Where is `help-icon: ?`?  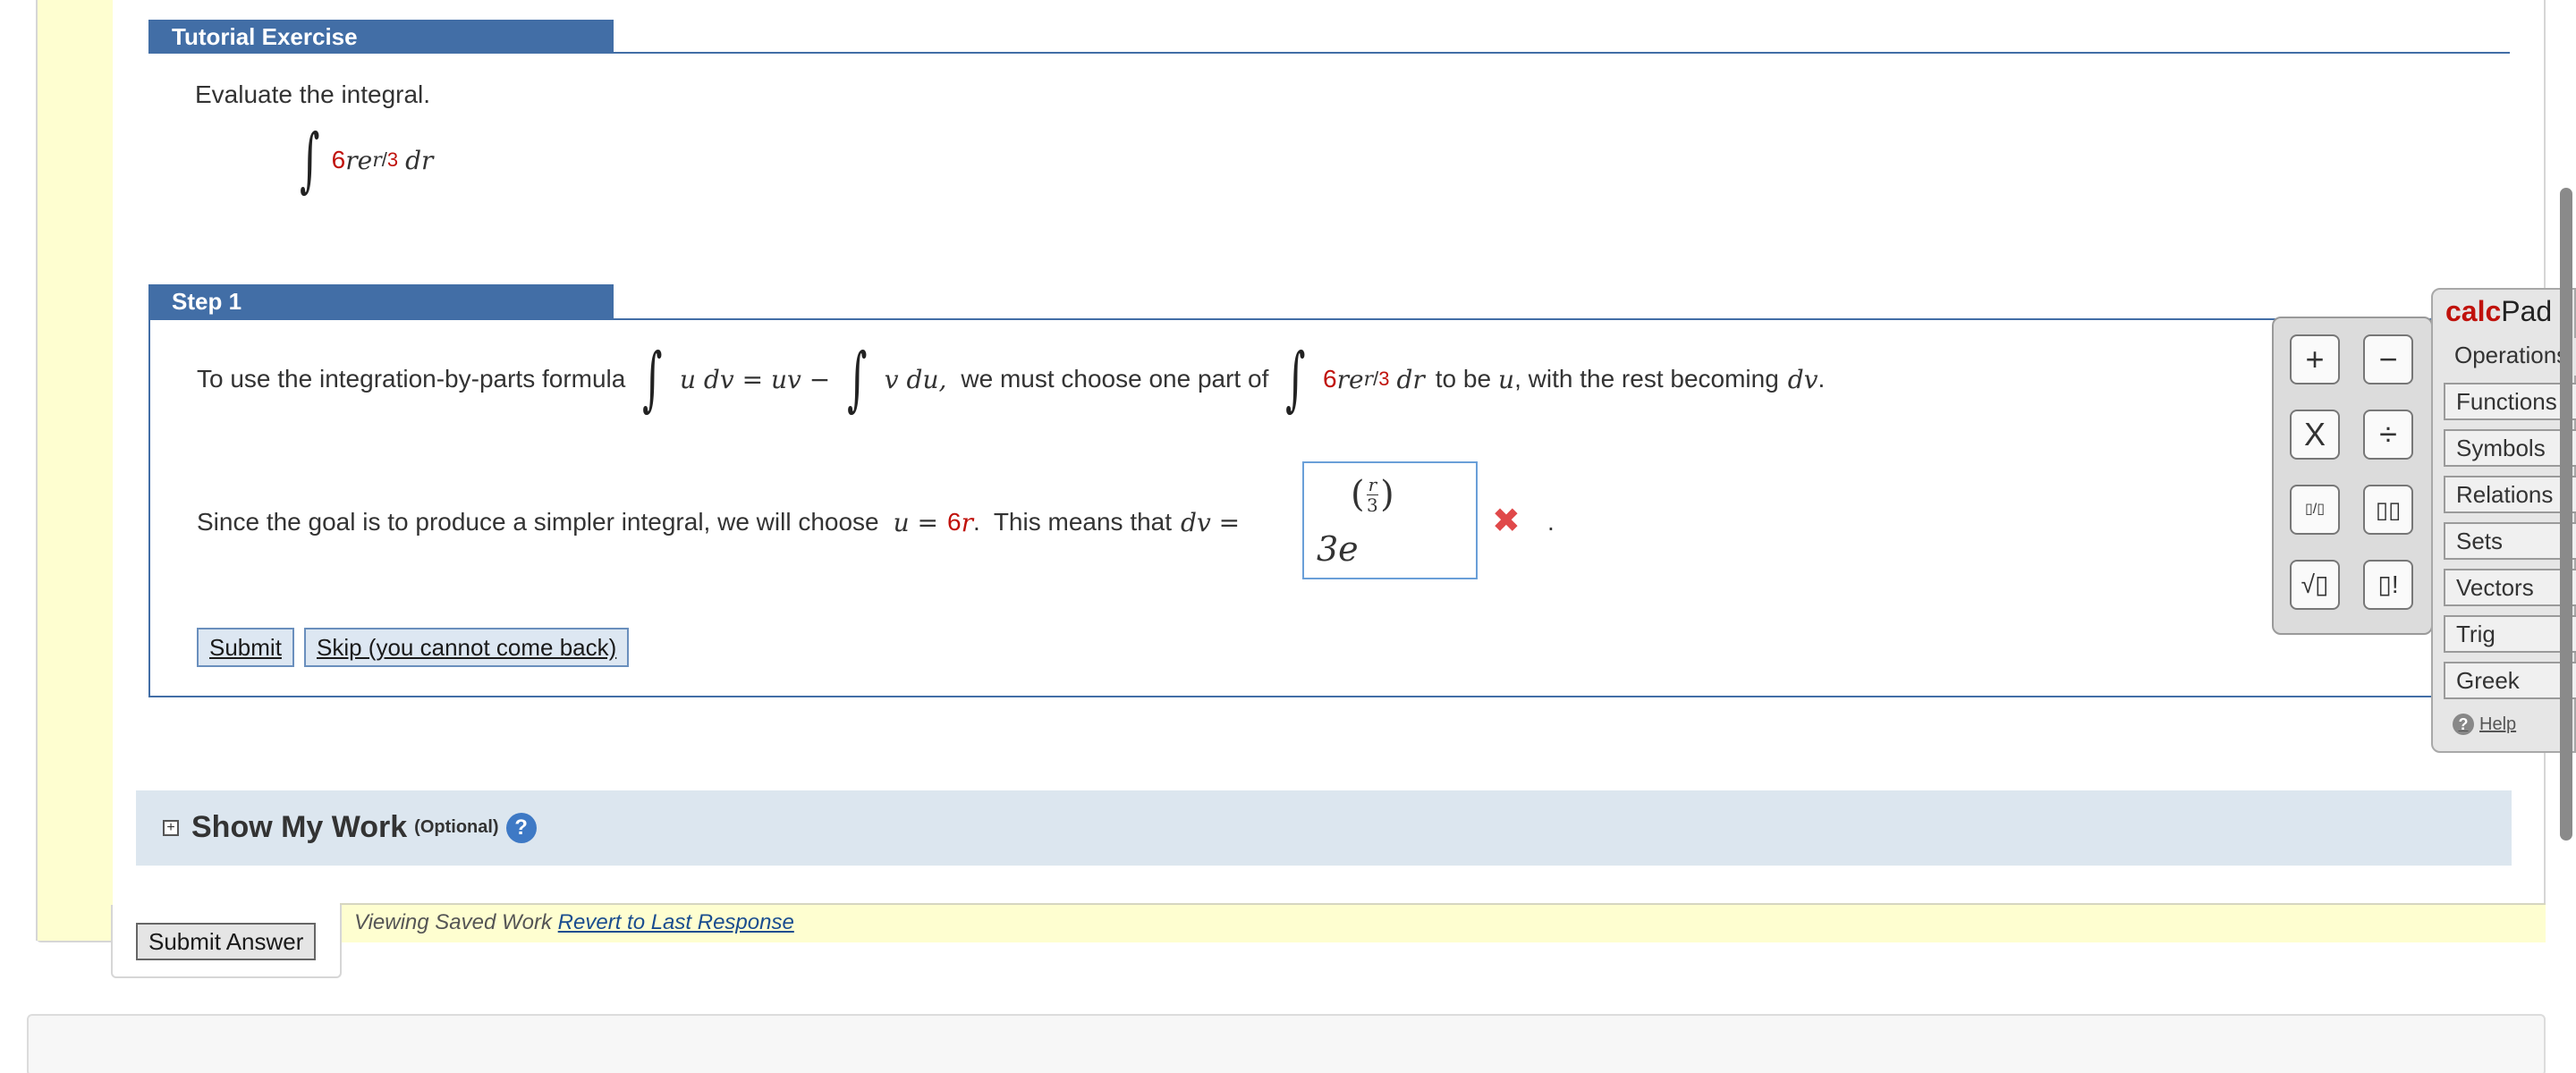
help-icon: ? is located at coordinates (2463, 724).